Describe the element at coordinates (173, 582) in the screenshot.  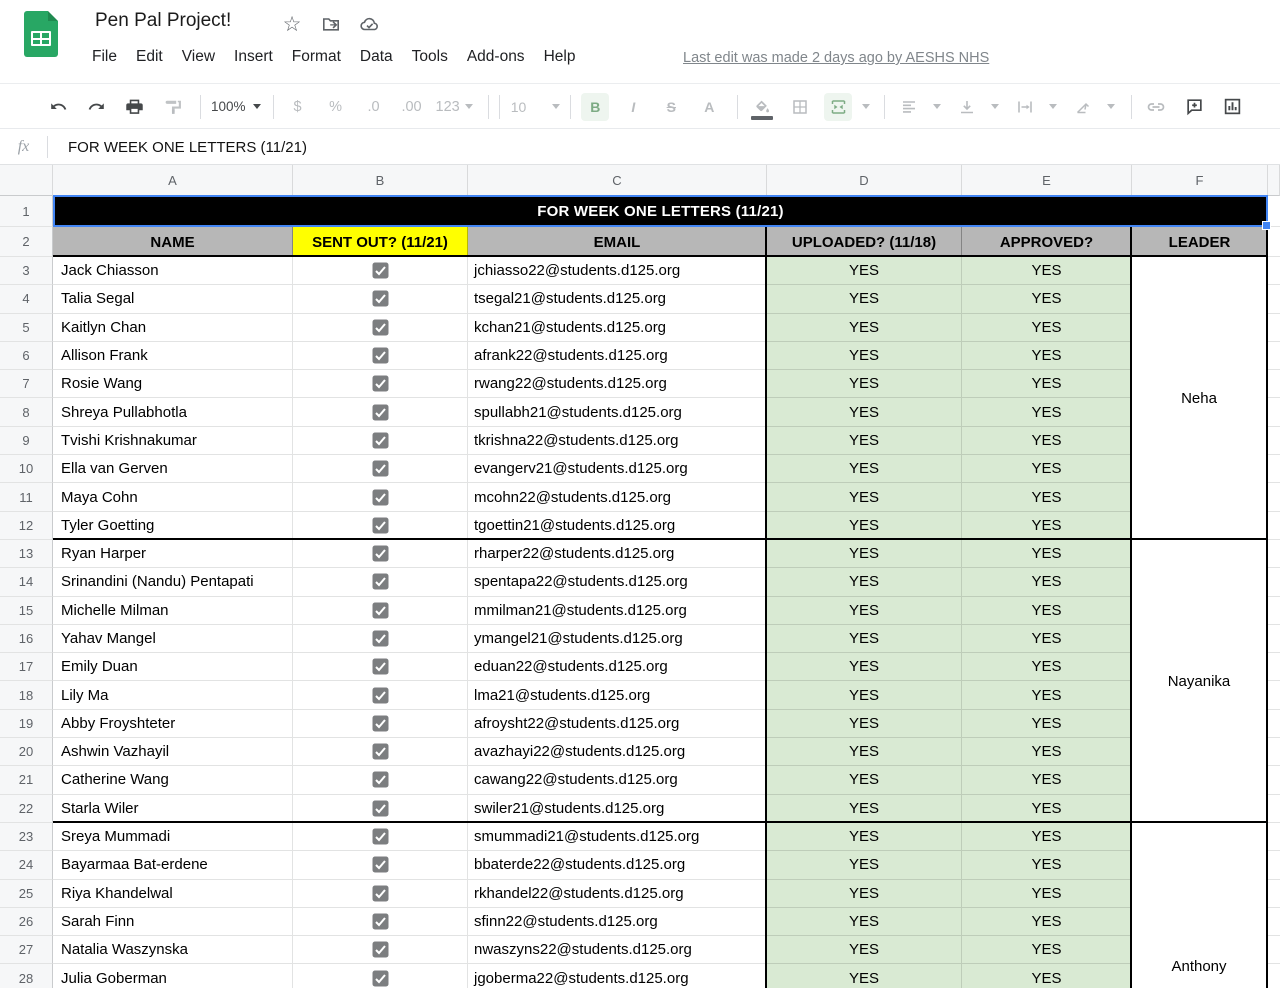
I see `cell-name: Srinandini (Nandu) Pentapati` at that location.